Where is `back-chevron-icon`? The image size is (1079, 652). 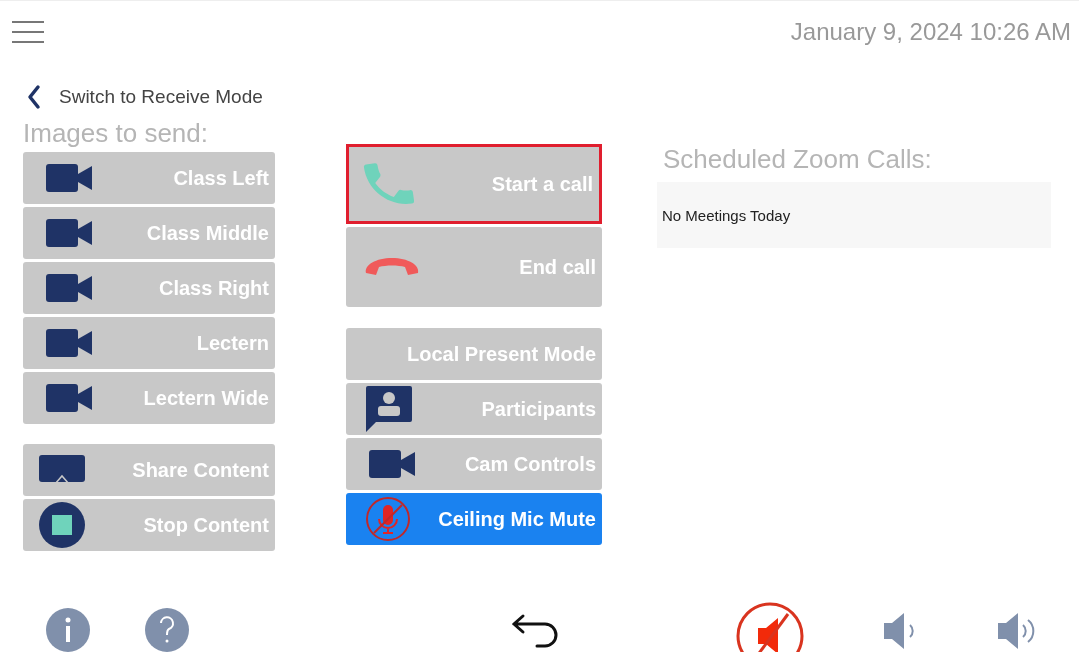
back-chevron-icon is located at coordinates (34, 97).